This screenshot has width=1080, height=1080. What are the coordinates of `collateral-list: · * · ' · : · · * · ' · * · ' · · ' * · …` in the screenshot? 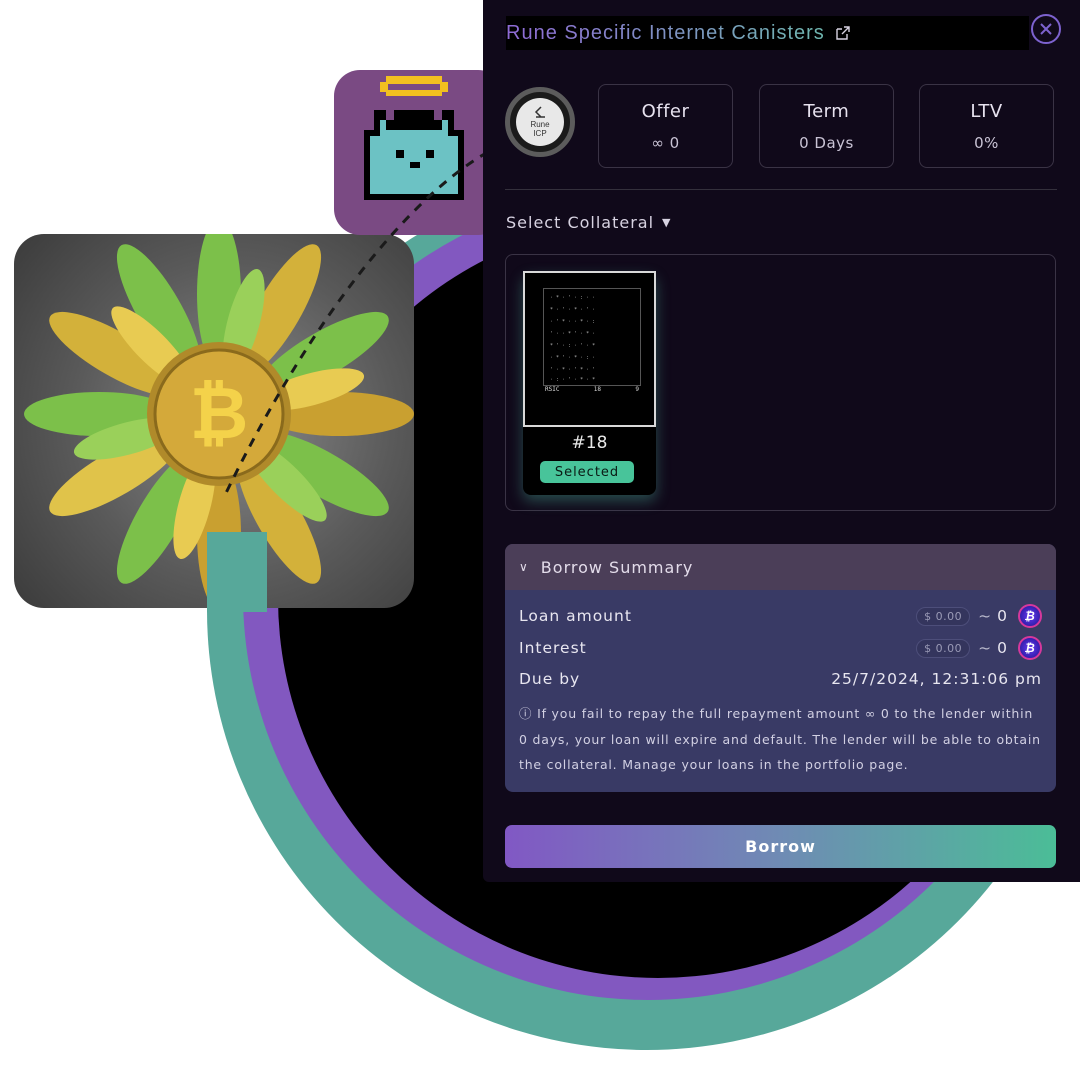 It's located at (780, 382).